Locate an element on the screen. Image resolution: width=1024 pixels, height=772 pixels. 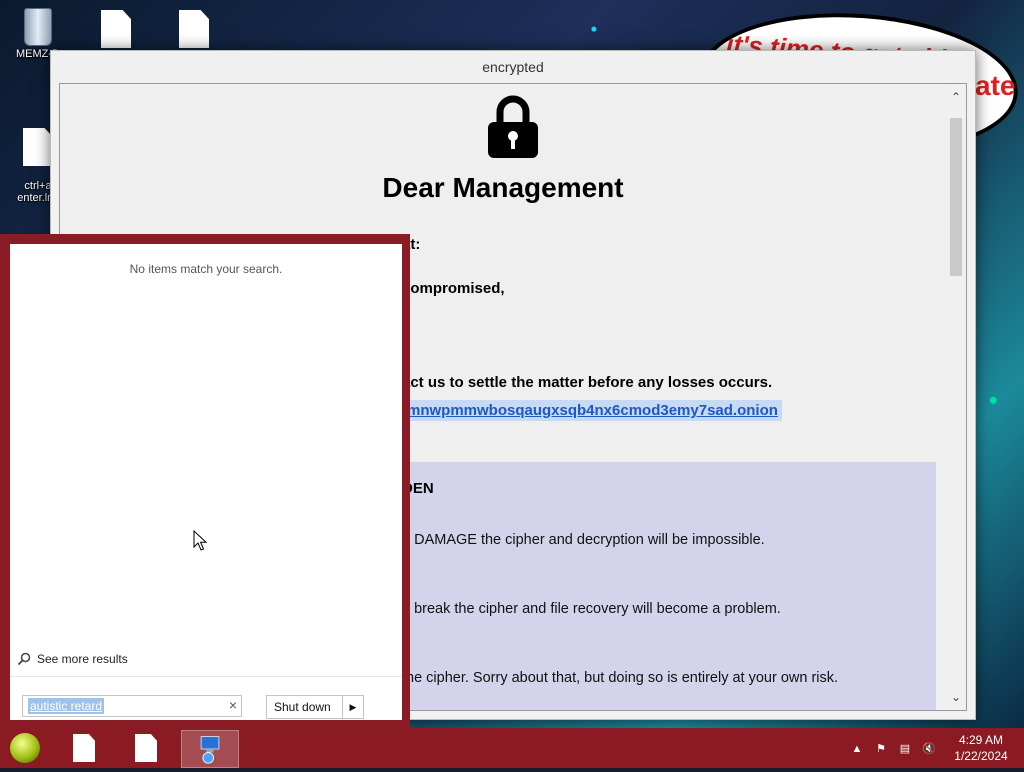
see-more-results-link: See more results is located at coordinates (72, 659).